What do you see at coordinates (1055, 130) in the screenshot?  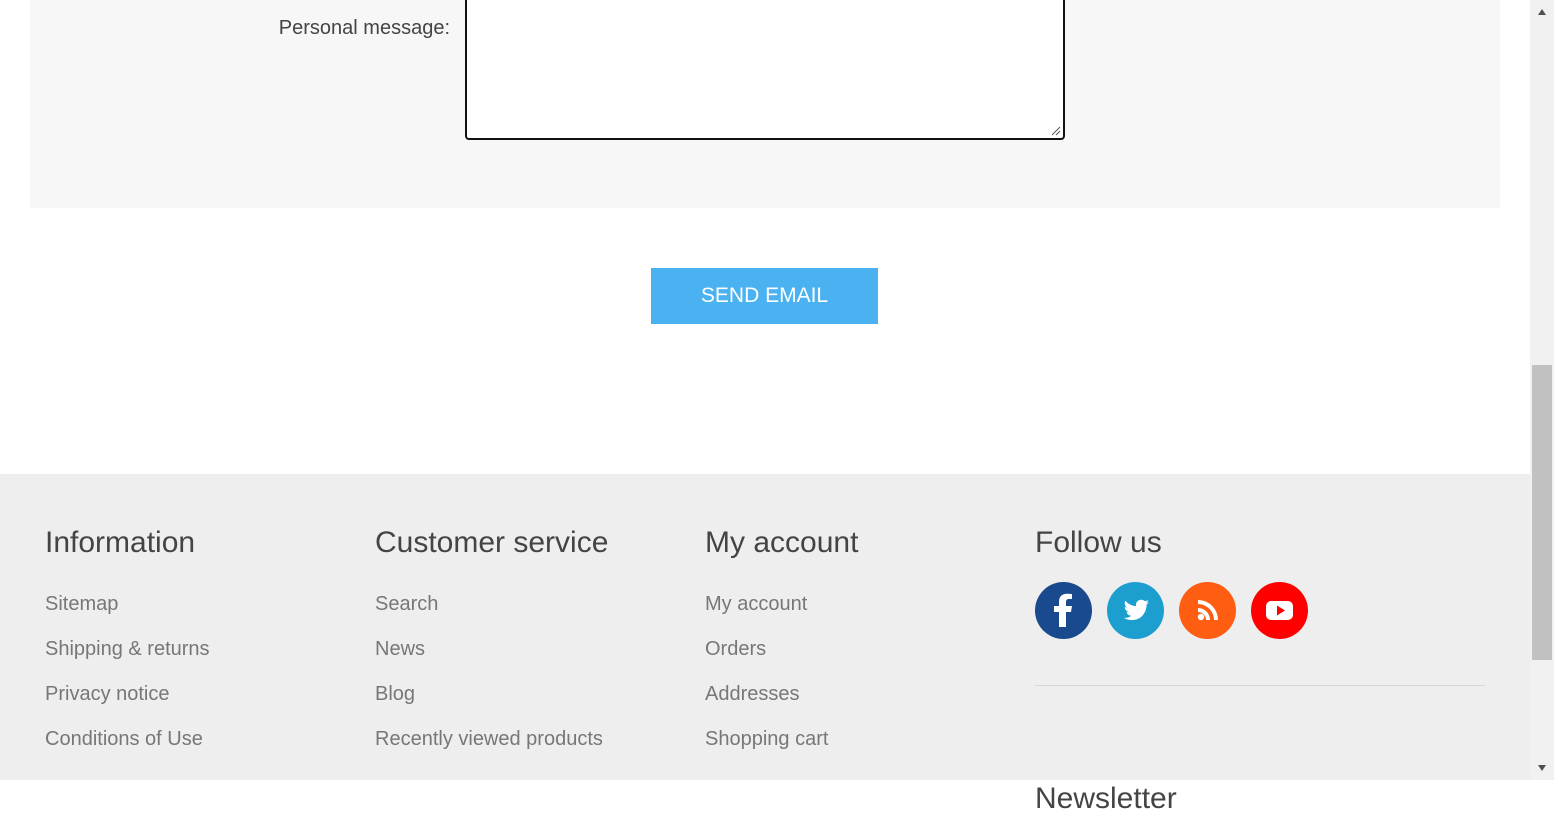 I see `resize-grip-icon` at bounding box center [1055, 130].